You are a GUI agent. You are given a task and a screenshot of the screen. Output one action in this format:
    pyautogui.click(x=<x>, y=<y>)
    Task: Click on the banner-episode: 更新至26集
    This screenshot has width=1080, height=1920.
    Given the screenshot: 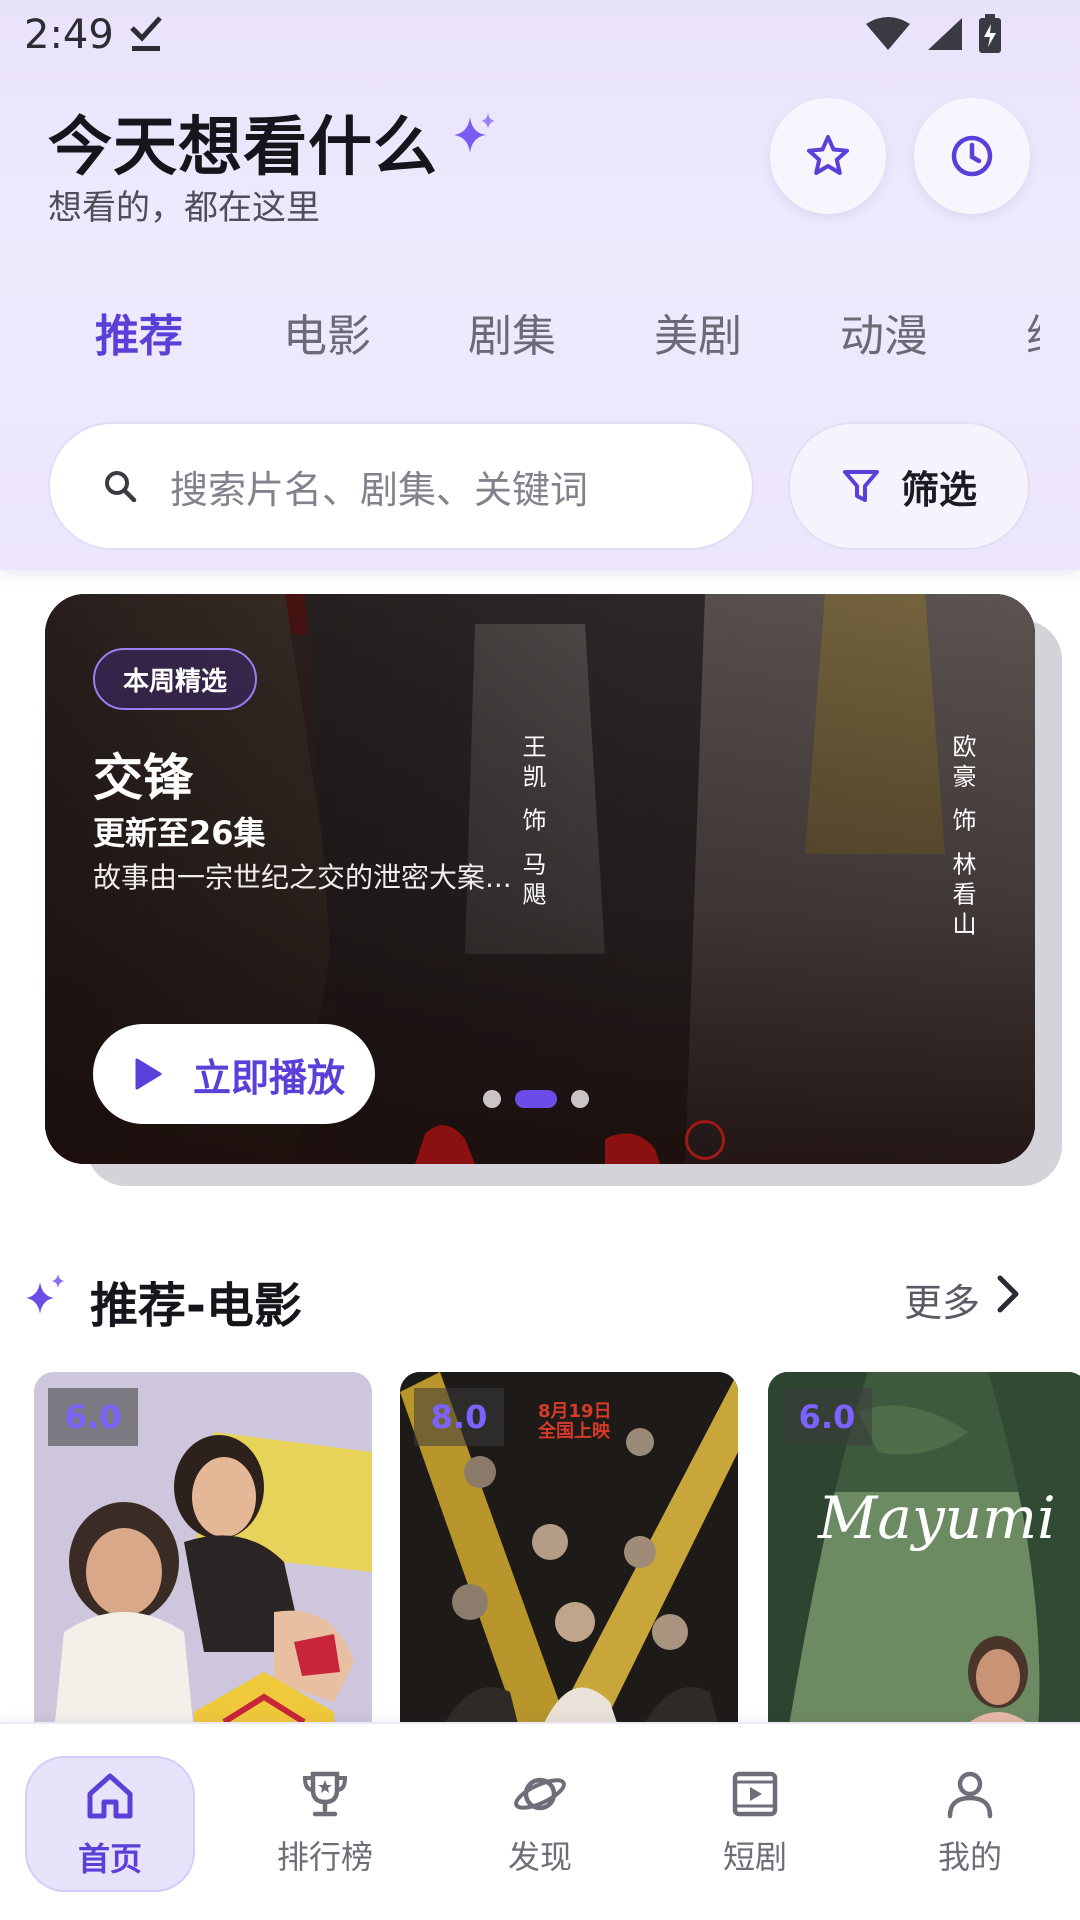 What is the action you would take?
    pyautogui.click(x=179, y=833)
    